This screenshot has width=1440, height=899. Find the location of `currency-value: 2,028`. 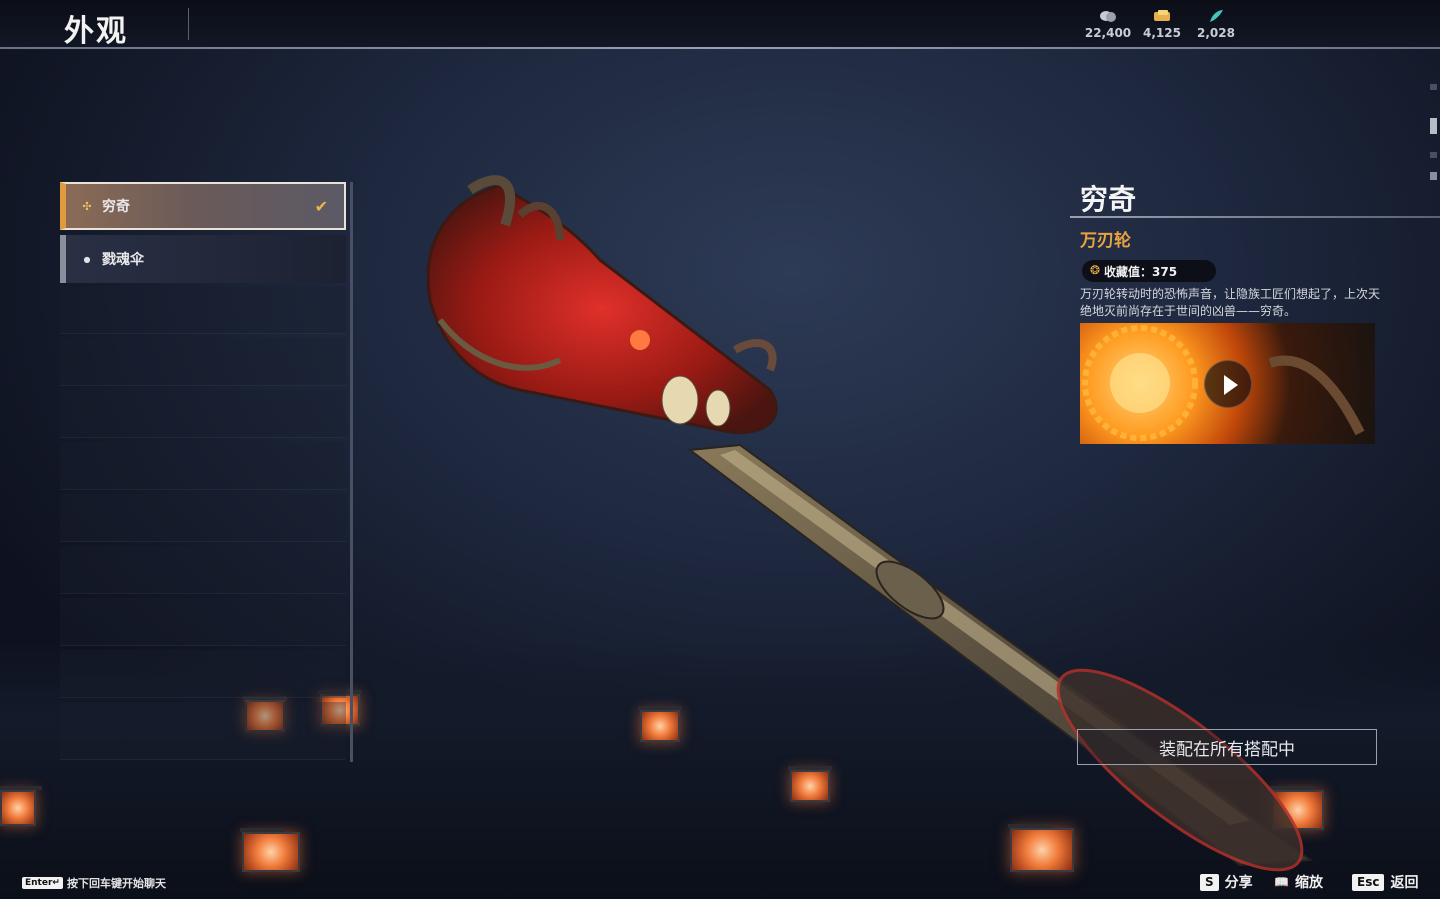

currency-value: 2,028 is located at coordinates (1216, 33).